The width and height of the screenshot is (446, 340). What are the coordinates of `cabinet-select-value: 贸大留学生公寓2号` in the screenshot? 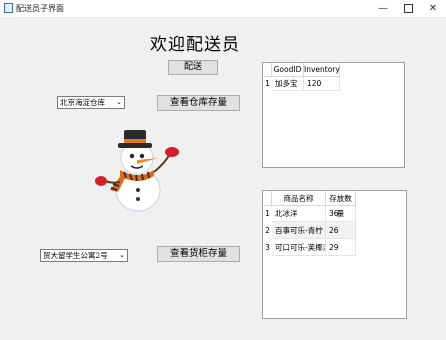 It's located at (75, 255).